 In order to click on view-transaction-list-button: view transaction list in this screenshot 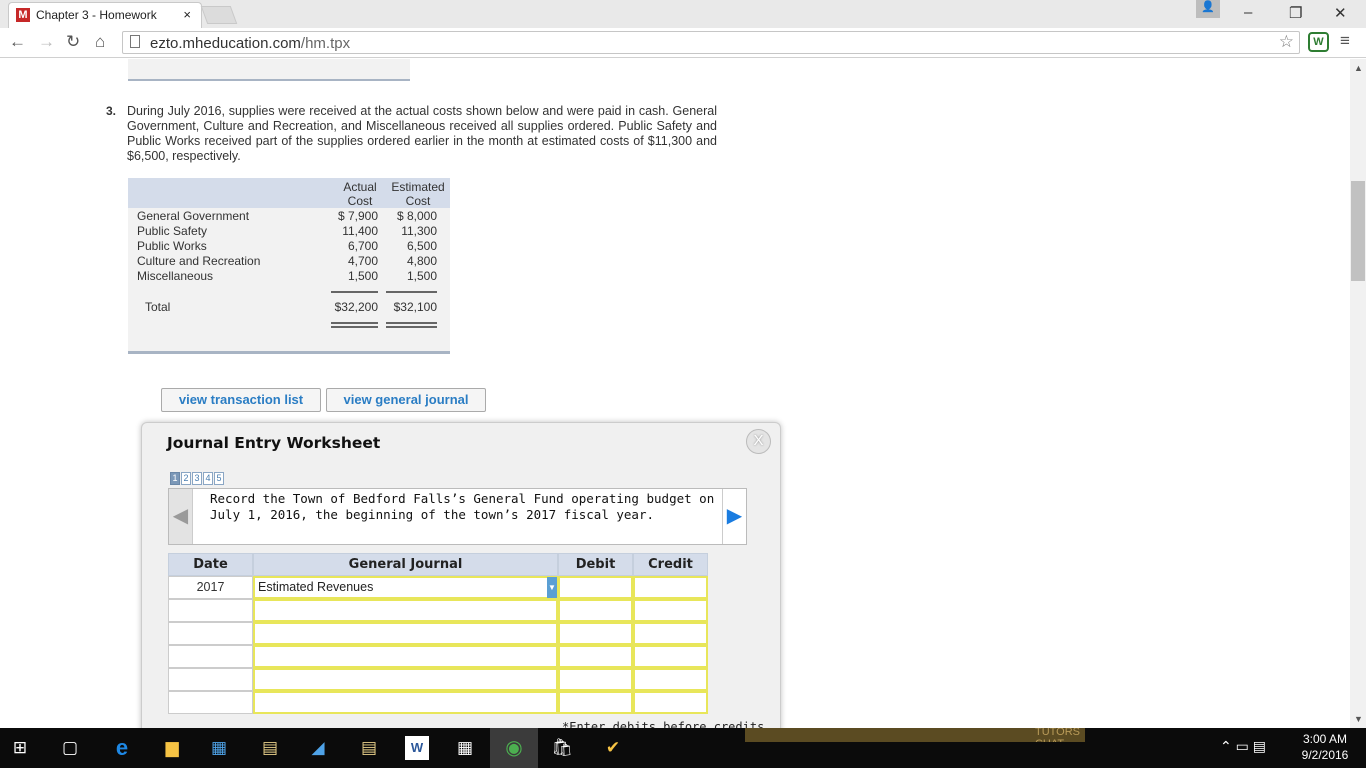, I will do `click(241, 400)`.